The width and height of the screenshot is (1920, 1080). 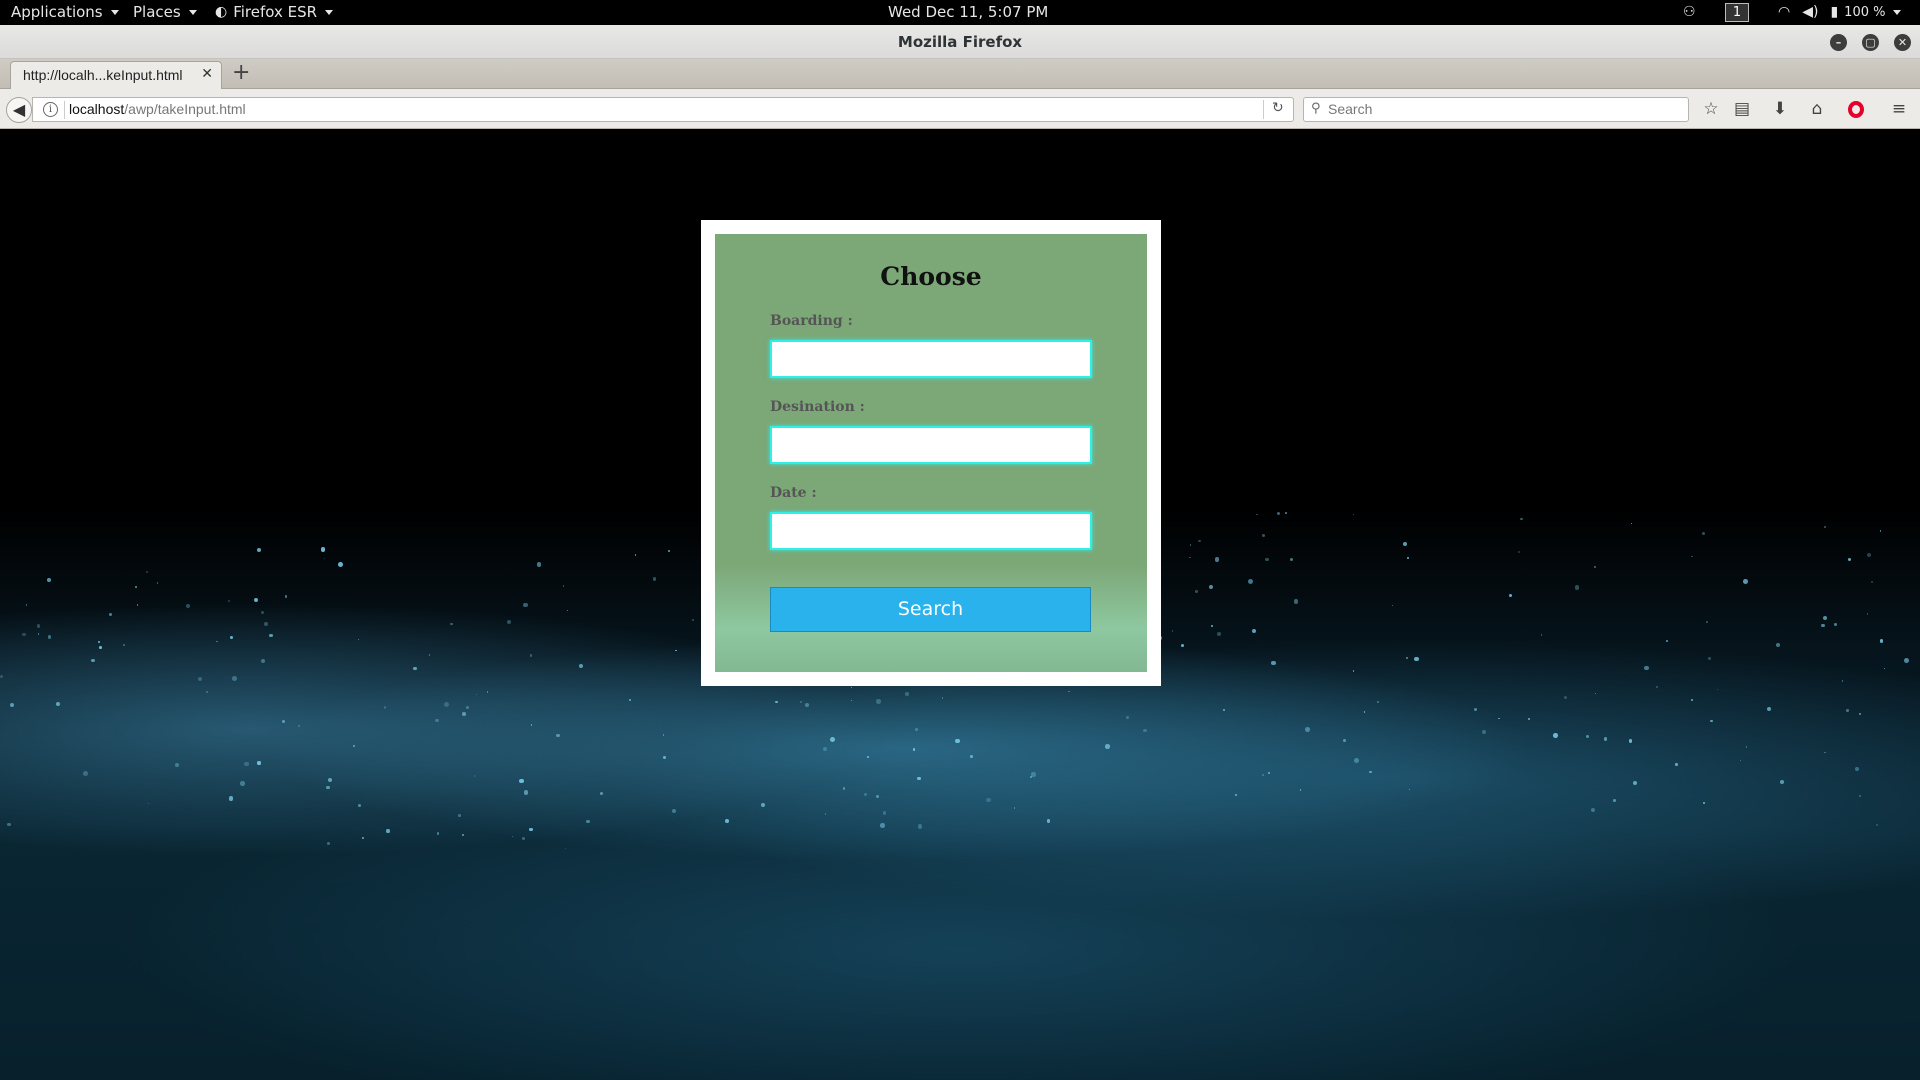 What do you see at coordinates (1870, 42) in the screenshot?
I see `maximize-button: ▢` at bounding box center [1870, 42].